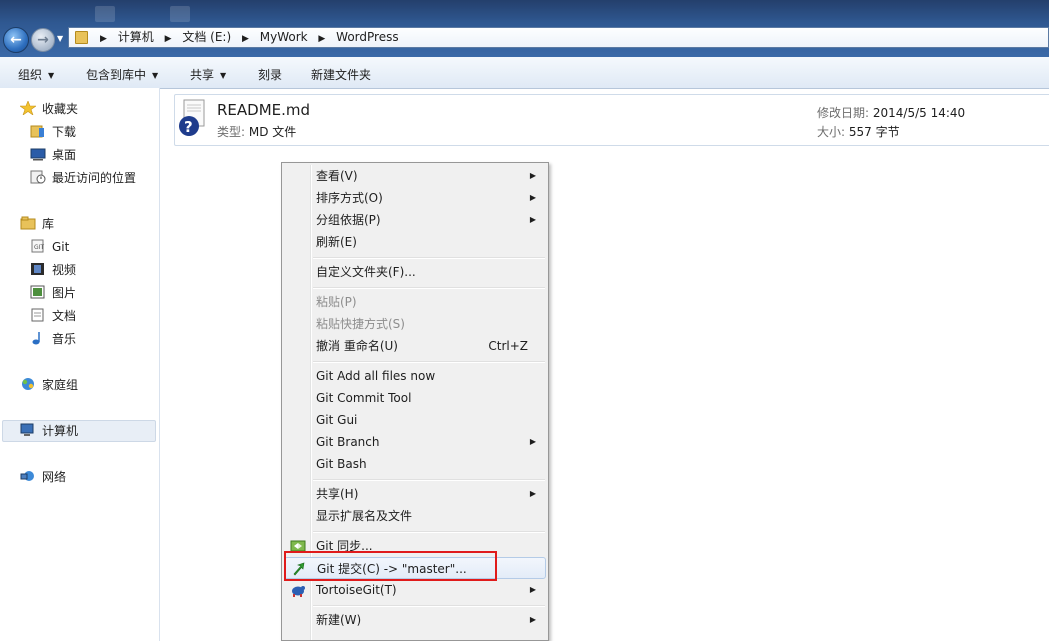 This screenshot has height=641, width=1049. Describe the element at coordinates (336, 242) in the screenshot. I see `menu-item-label: 刷新(E)` at that location.